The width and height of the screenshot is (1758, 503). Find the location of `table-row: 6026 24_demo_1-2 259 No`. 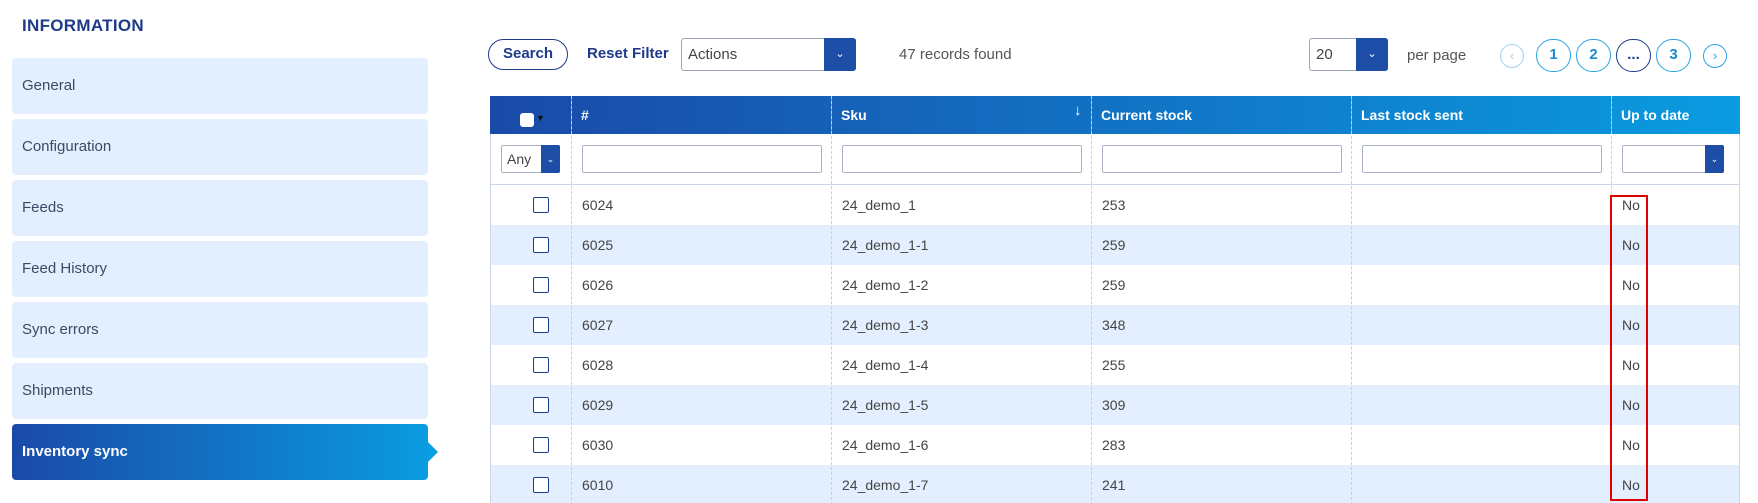

table-row: 6026 24_demo_1-2 259 No is located at coordinates (1115, 285).